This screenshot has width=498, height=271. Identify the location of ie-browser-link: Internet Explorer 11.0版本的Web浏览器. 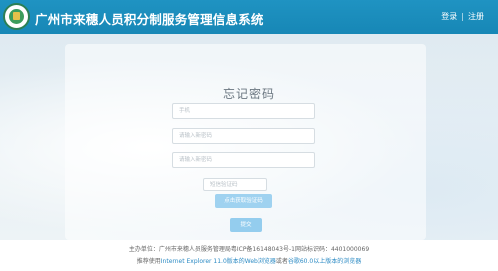
(218, 261).